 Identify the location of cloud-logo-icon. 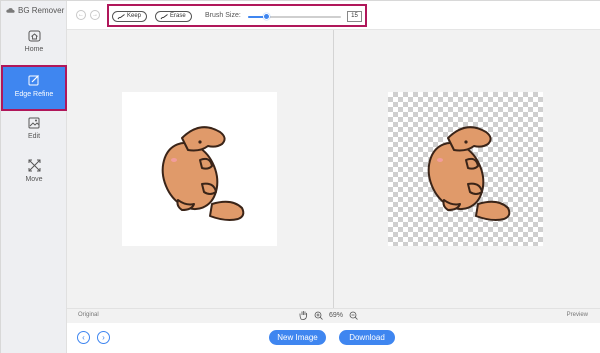
(10, 10).